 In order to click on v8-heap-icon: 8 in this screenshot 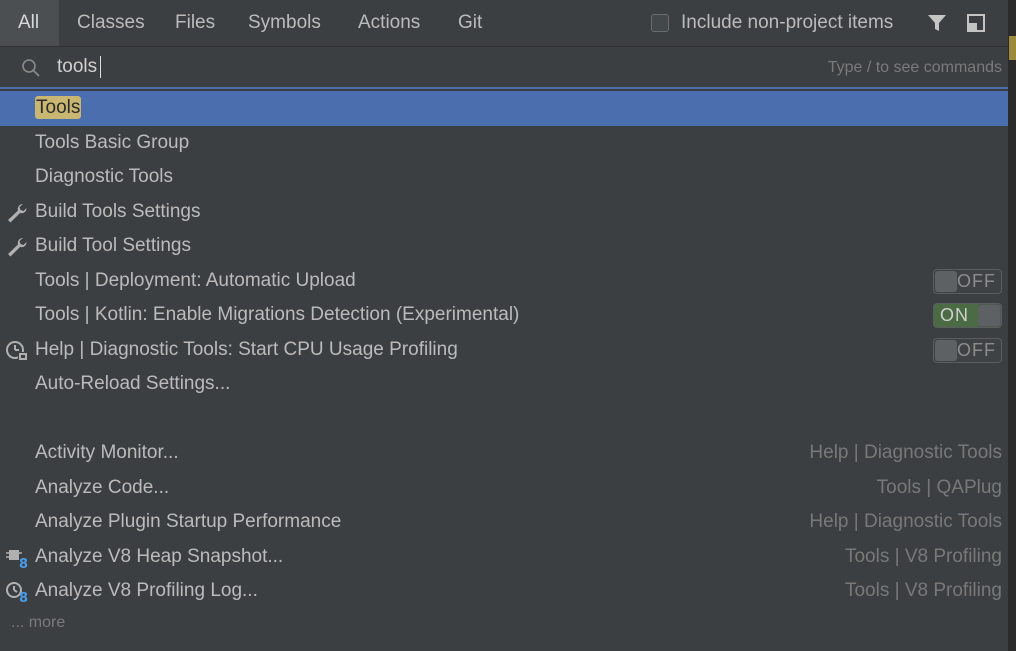, I will do `click(17, 559)`.